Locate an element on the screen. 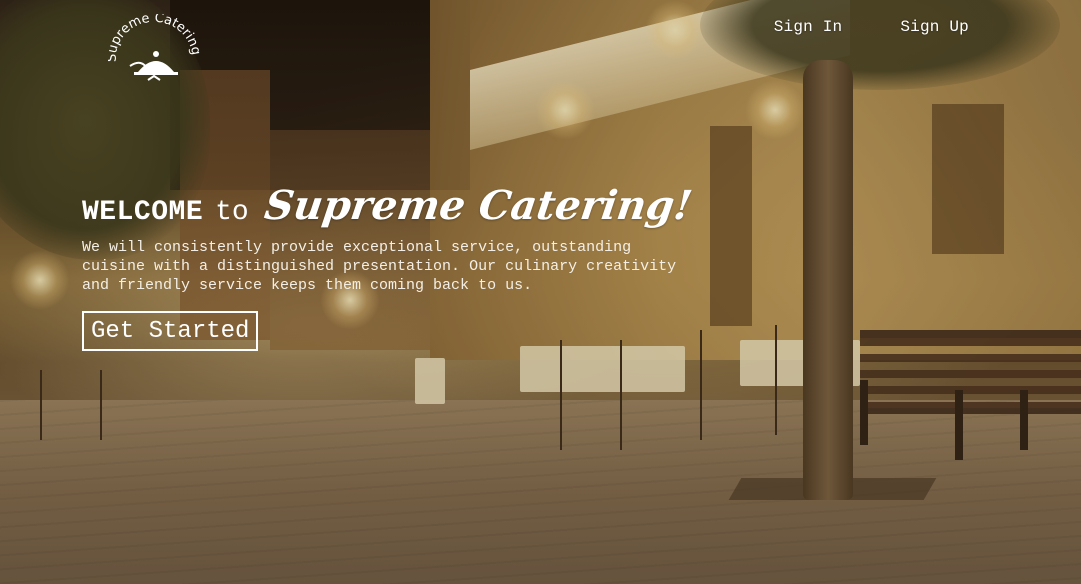 The height and width of the screenshot is (584, 1081). headline-welcome: WELCOME is located at coordinates (143, 212).